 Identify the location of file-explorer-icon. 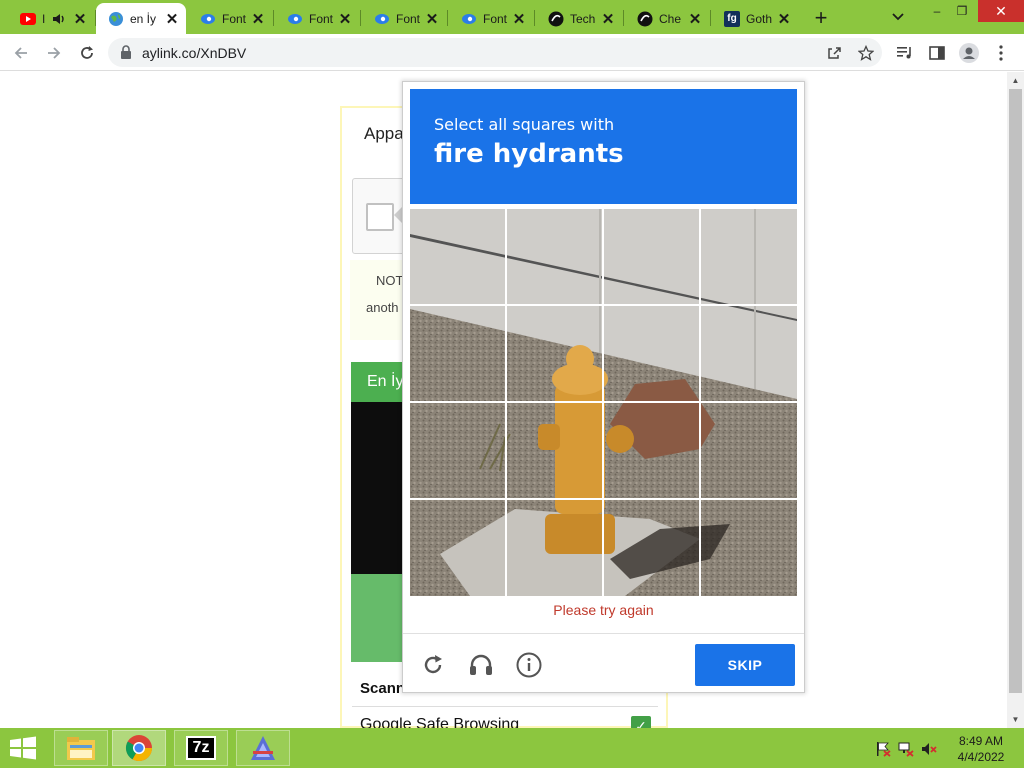
(81, 748).